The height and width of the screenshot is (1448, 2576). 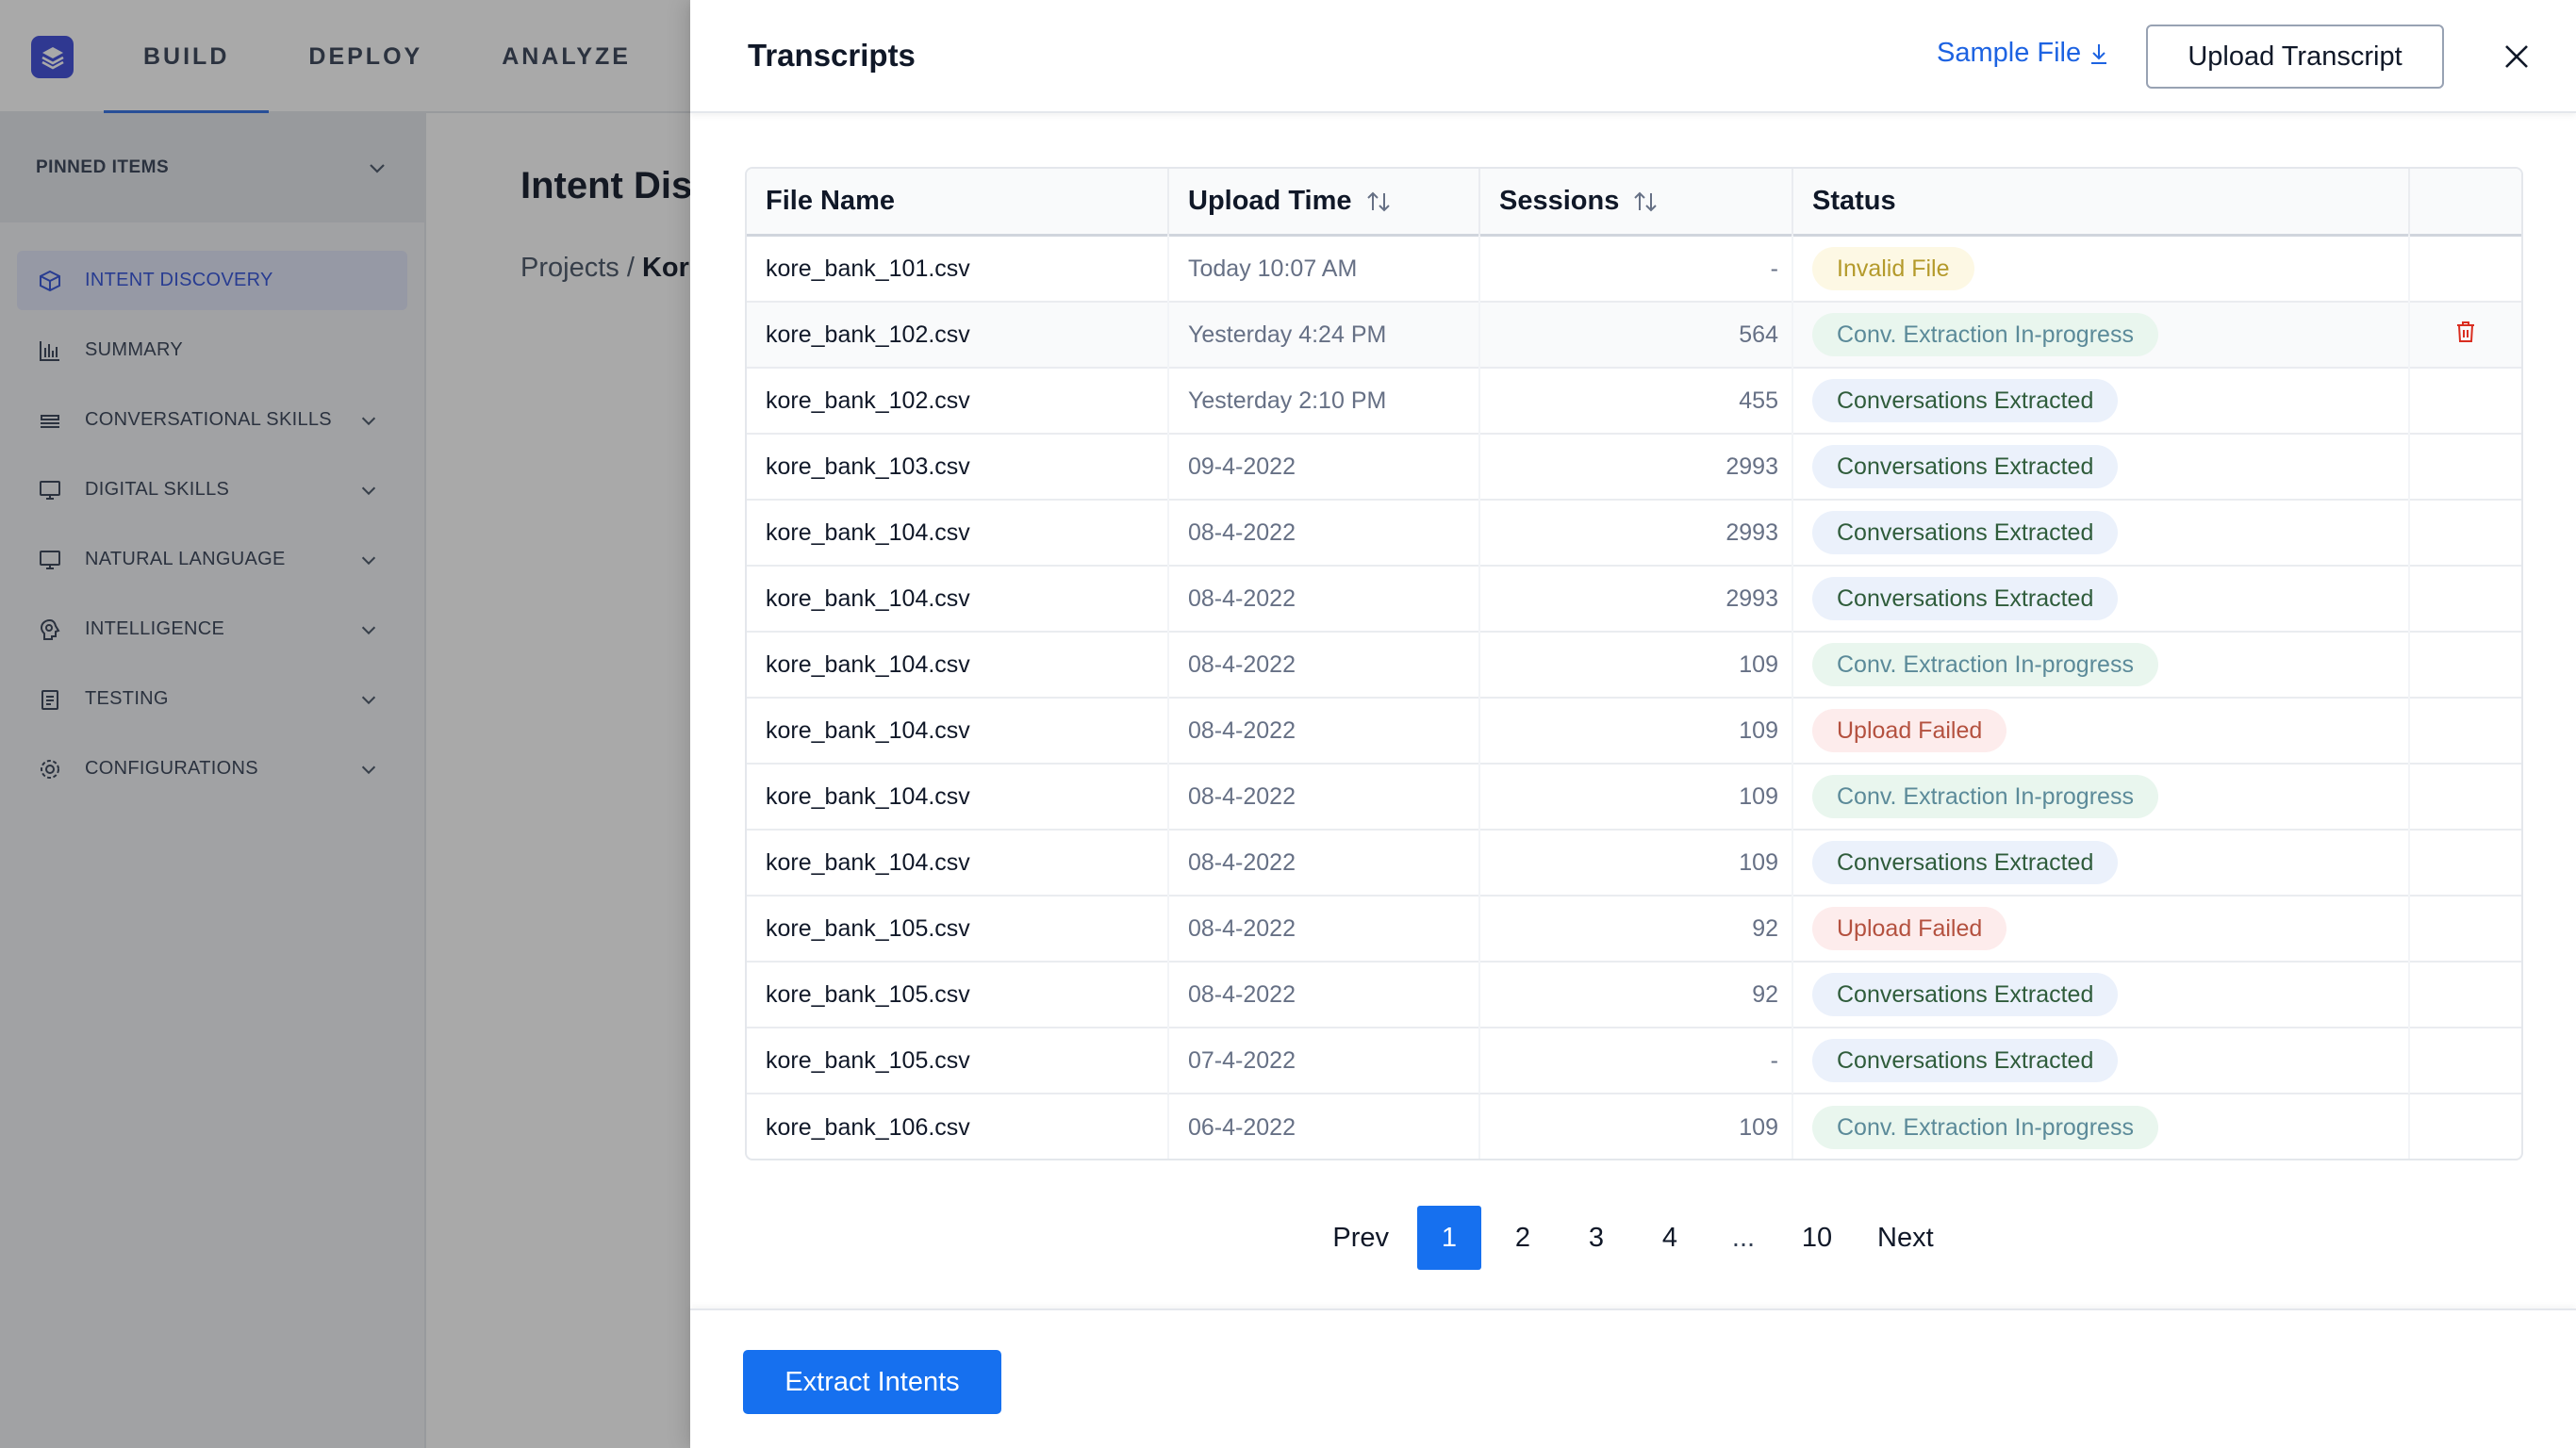 What do you see at coordinates (872, 1382) in the screenshot?
I see `extract-intents-button: Extract Intents` at bounding box center [872, 1382].